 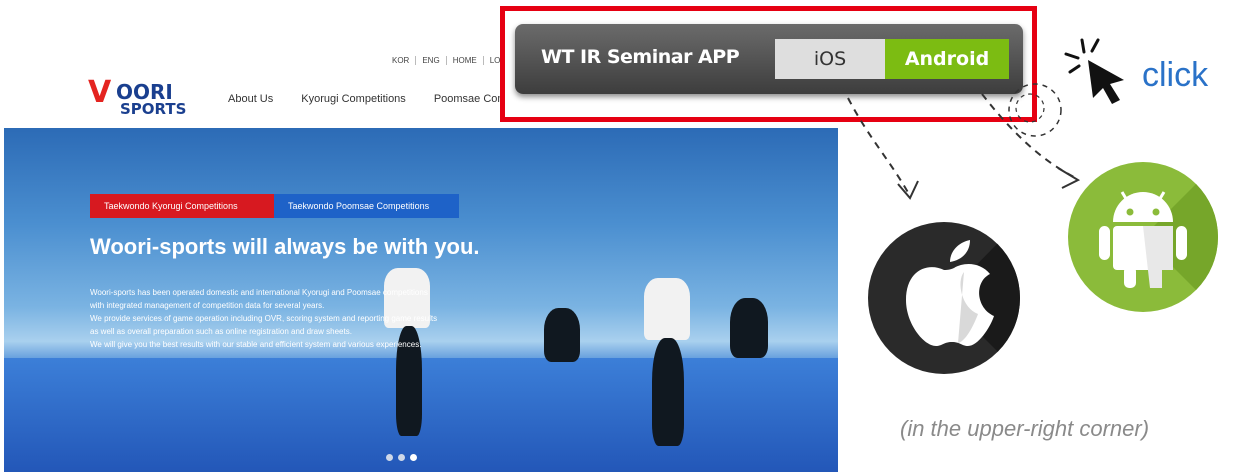 I want to click on click-circle-inner, so click(x=1030, y=108).